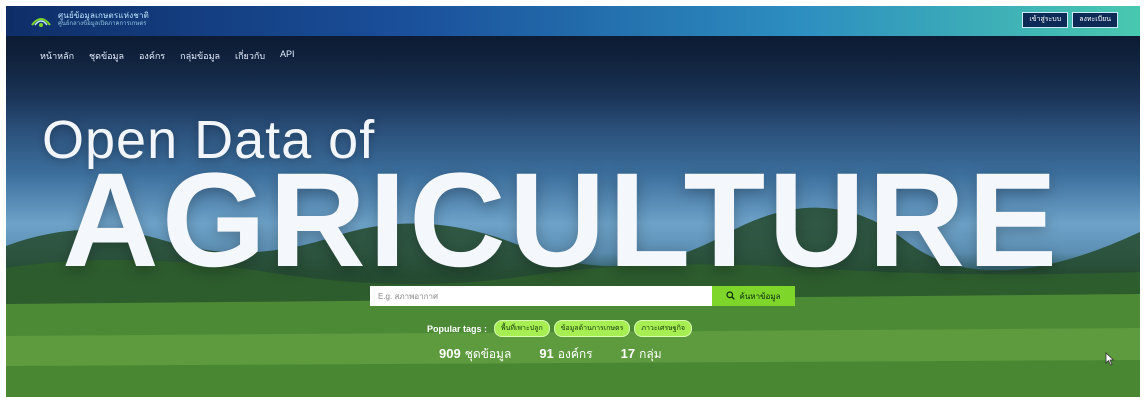  I want to click on nav-groups: กลุ่มข้อมูล, so click(200, 56).